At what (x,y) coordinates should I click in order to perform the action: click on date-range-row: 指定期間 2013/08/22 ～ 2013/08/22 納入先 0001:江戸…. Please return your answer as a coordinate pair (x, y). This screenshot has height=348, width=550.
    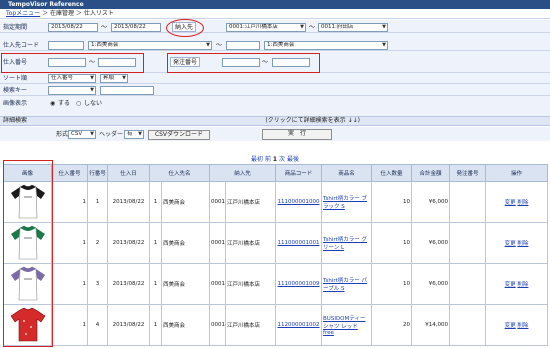
    Looking at the image, I should click on (275, 27).